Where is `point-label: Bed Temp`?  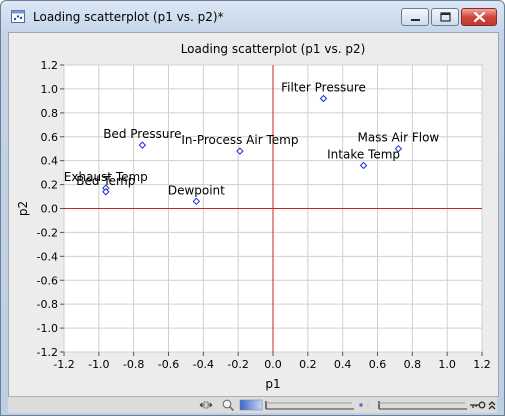
point-label: Bed Temp is located at coordinates (105, 181).